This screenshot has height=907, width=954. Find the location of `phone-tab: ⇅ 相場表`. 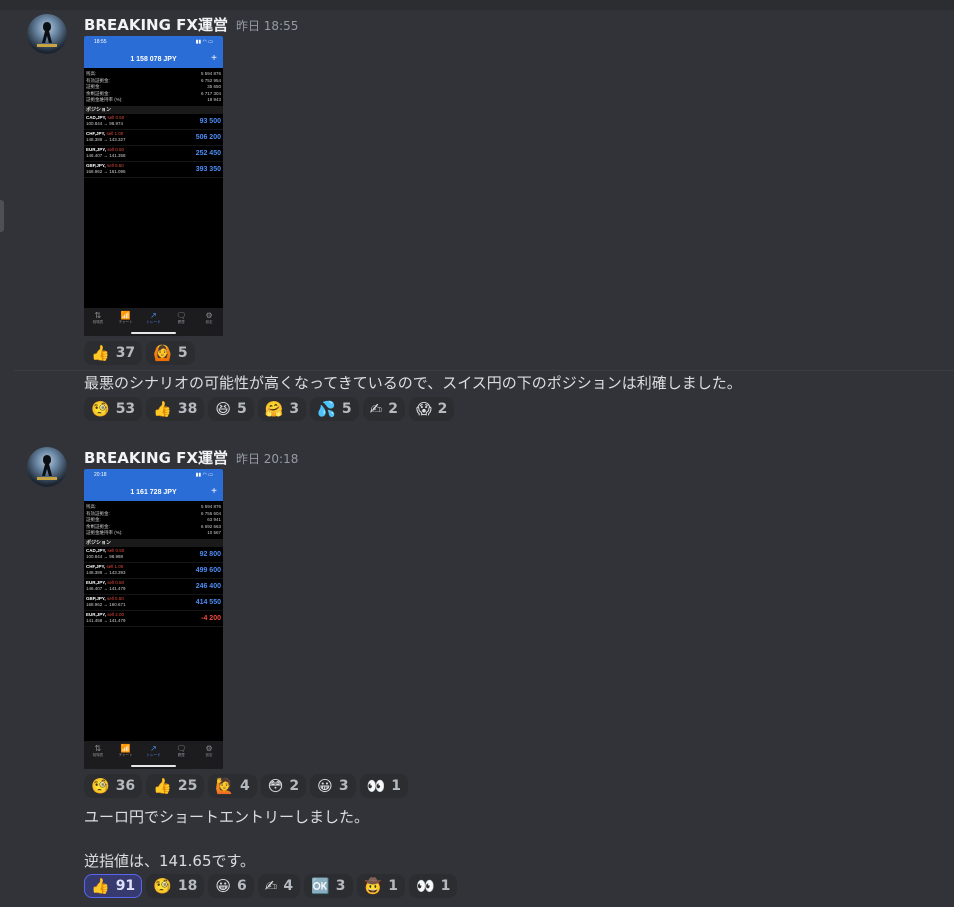

phone-tab: ⇅ 相場表 is located at coordinates (98, 323).